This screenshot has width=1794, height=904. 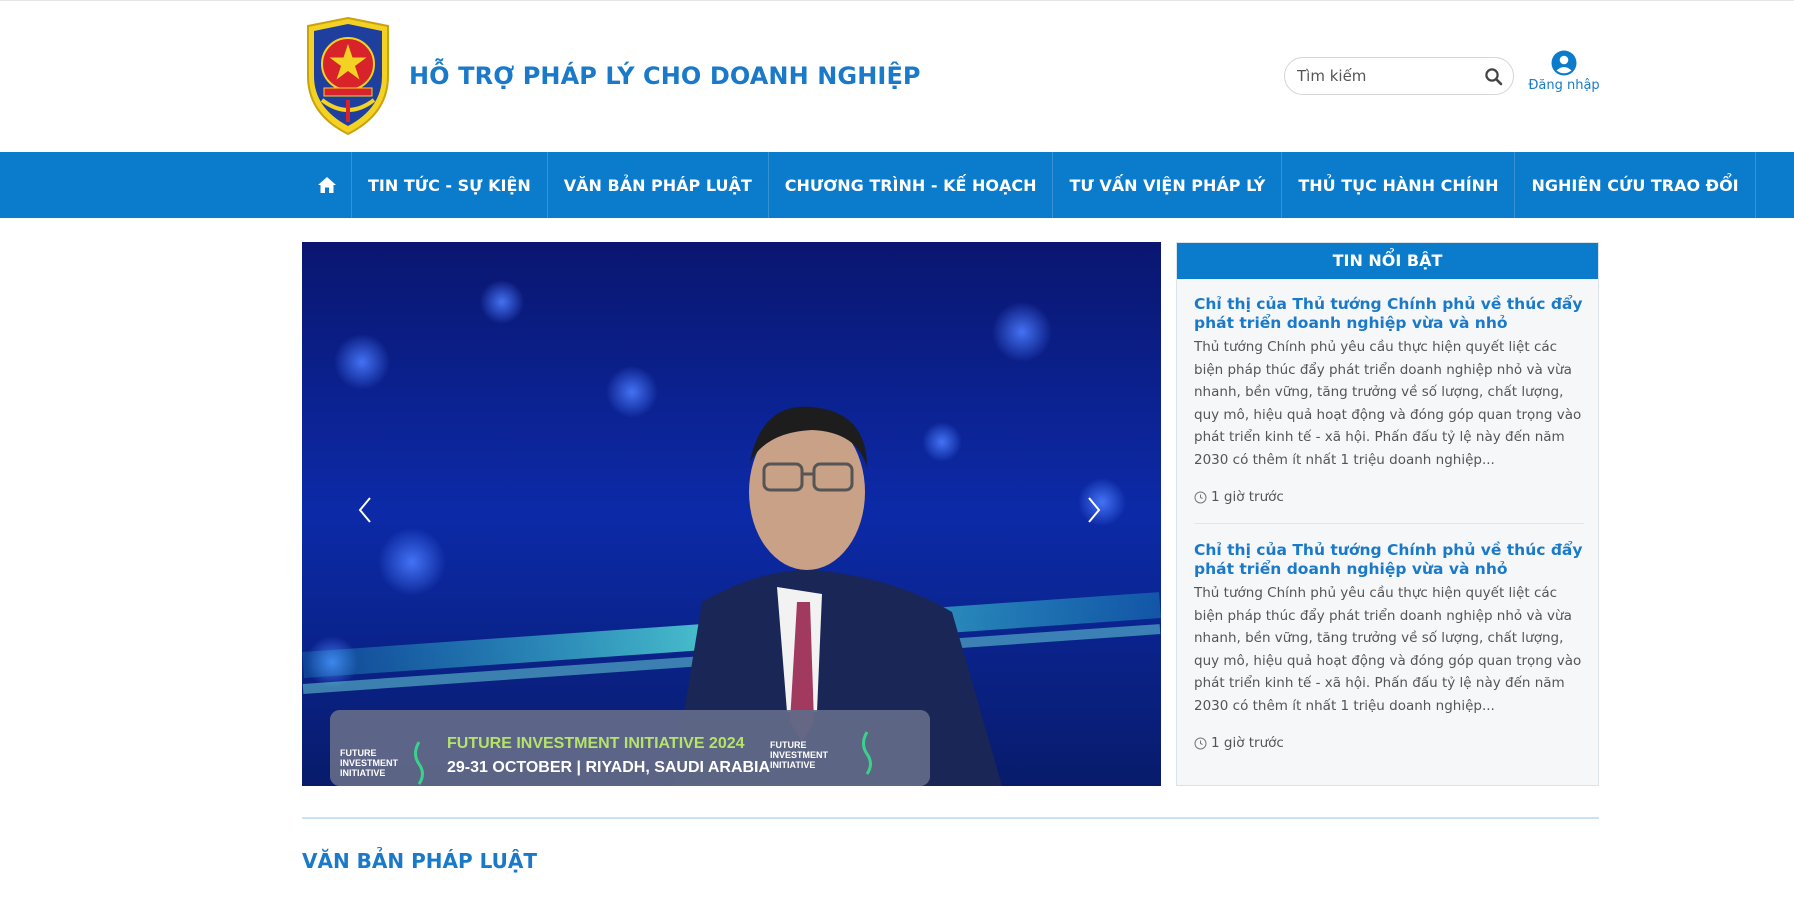 What do you see at coordinates (609, 767) in the screenshot?
I see `svg-text:29-31 OCTOBER | RIYADH, SAUDI: 29-31 OCTOBER | RIYADH, SAUDI ARABIA` at bounding box center [609, 767].